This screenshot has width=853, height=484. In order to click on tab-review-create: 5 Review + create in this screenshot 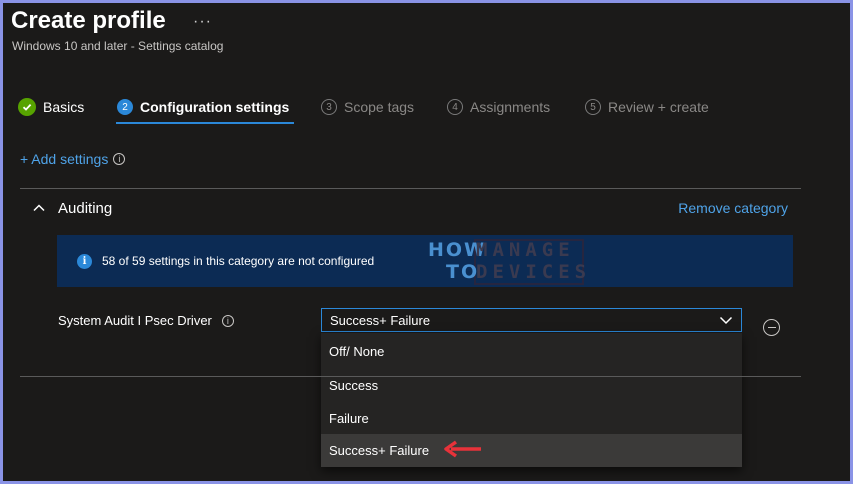, I will do `click(647, 107)`.